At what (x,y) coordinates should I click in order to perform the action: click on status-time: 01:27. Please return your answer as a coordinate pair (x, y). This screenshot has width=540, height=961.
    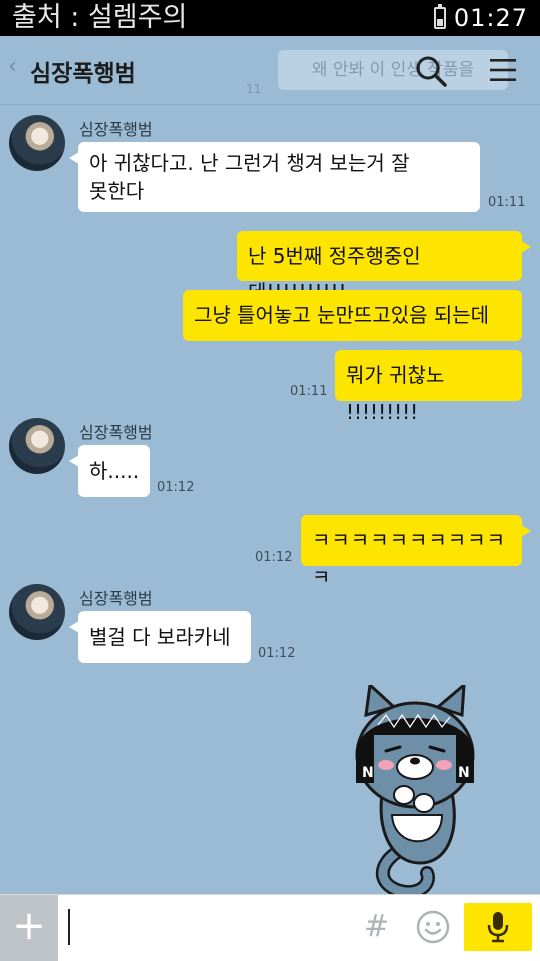
    Looking at the image, I should click on (490, 18).